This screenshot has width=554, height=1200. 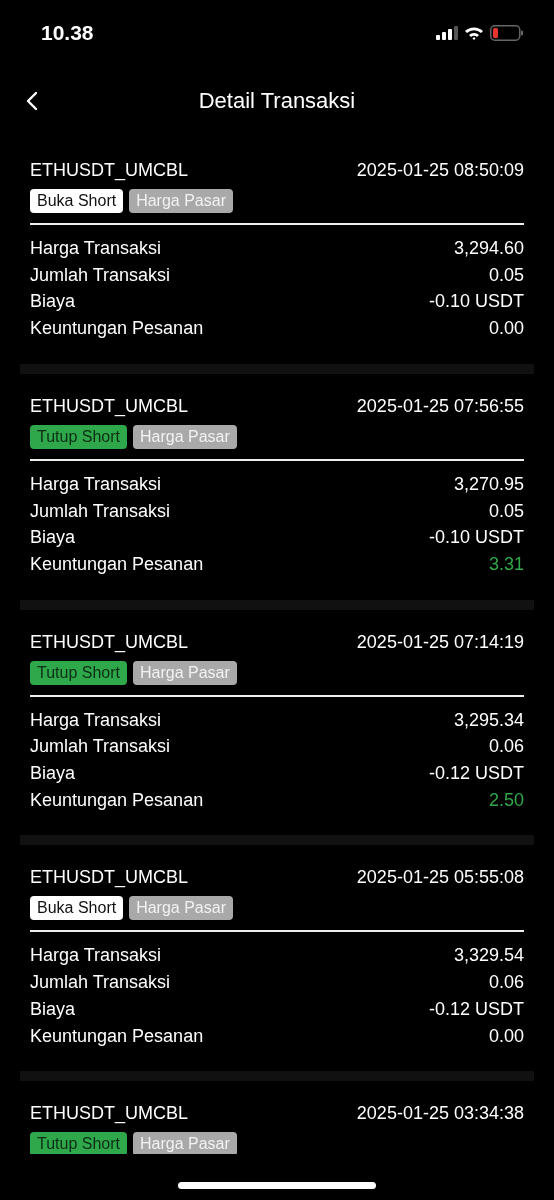 What do you see at coordinates (488, 956) in the screenshot?
I see `field-value: 3,329.54` at bounding box center [488, 956].